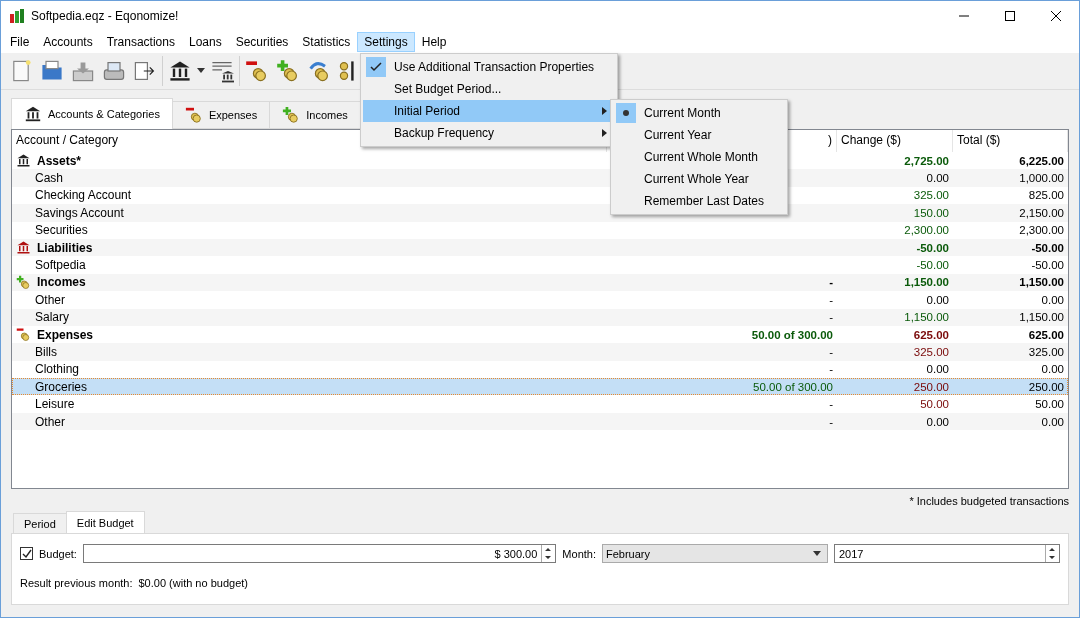 The width and height of the screenshot is (1080, 618). I want to click on window-title: Softpedia.eqz - Eqonomize!, so click(105, 16).